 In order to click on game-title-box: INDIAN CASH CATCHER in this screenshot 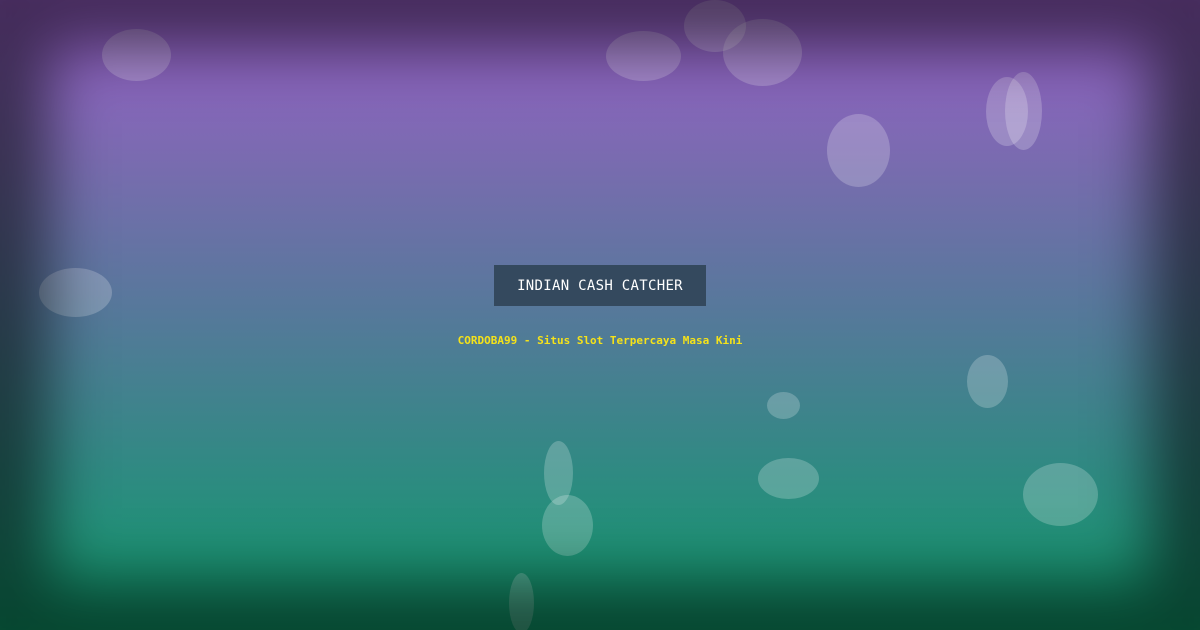, I will do `click(600, 285)`.